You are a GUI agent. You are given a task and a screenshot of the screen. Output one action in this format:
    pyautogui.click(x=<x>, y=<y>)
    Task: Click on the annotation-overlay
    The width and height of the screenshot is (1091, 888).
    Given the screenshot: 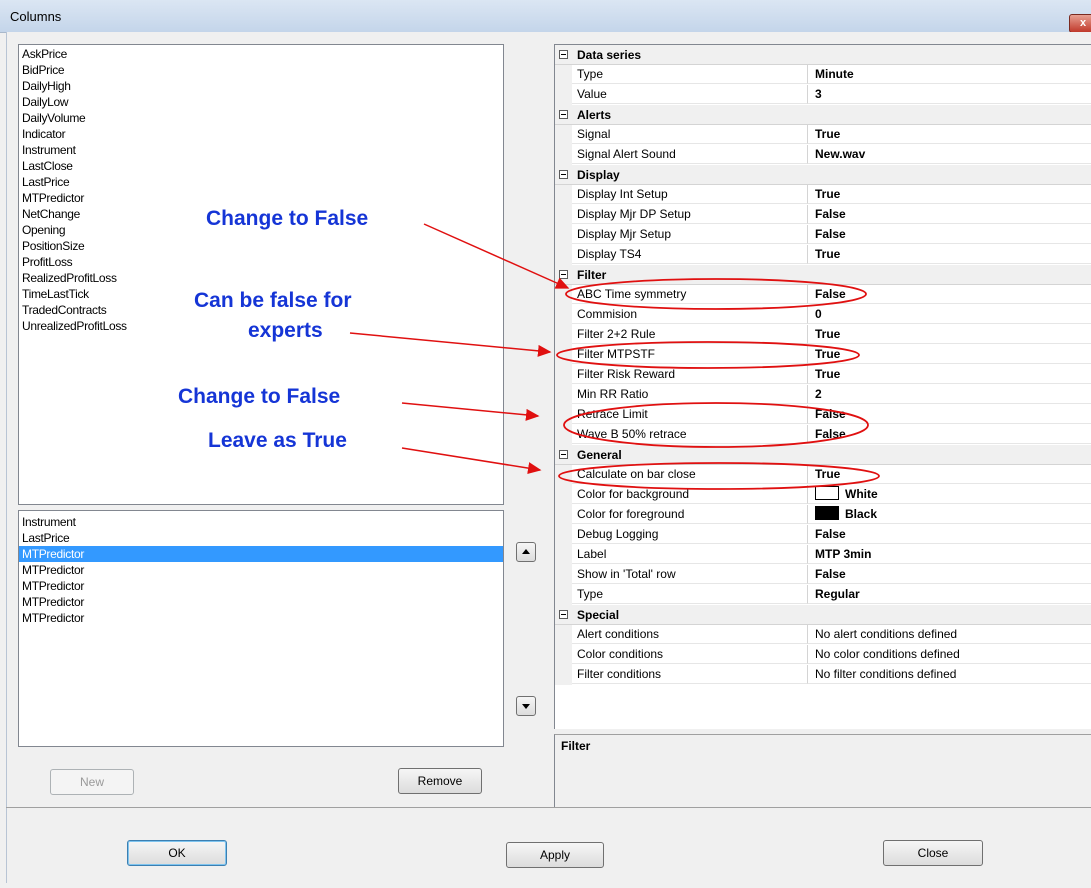 What is the action you would take?
    pyautogui.click(x=614, y=356)
    